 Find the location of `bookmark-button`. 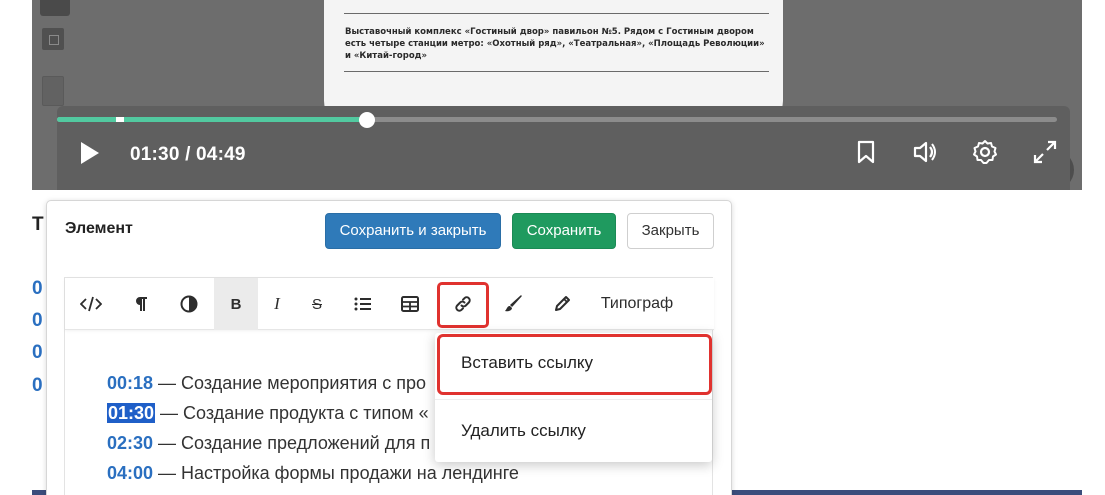

bookmark-button is located at coordinates (866, 152).